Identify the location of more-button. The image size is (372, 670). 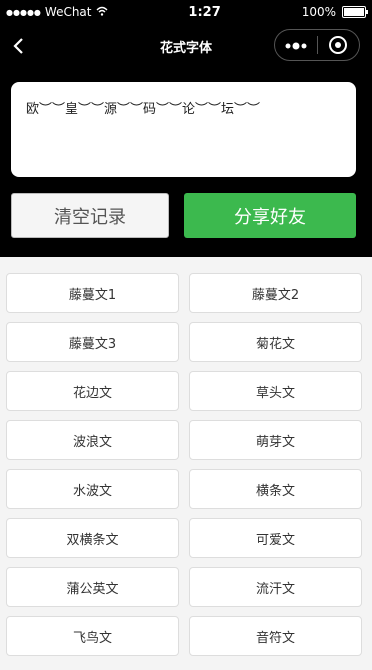
(296, 45).